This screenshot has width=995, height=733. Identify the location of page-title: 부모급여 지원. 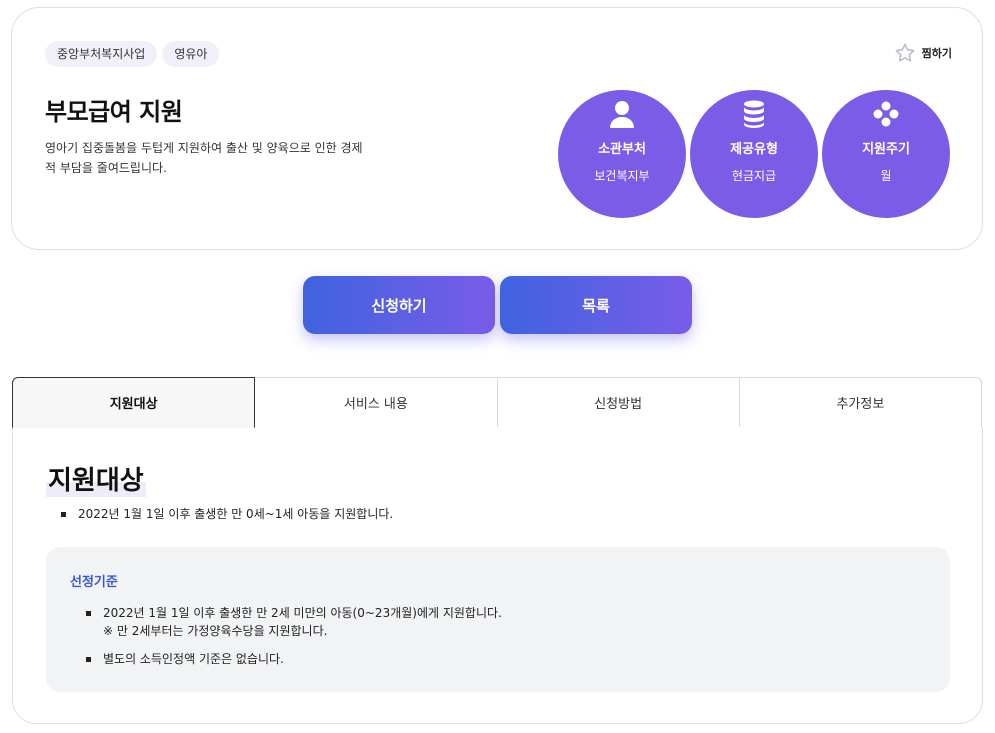
(114, 112).